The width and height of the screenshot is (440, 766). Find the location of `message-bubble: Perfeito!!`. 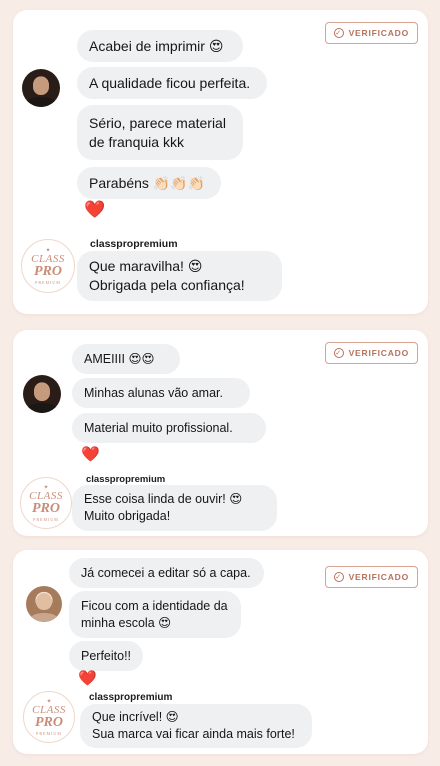

message-bubble: Perfeito!! is located at coordinates (106, 656).